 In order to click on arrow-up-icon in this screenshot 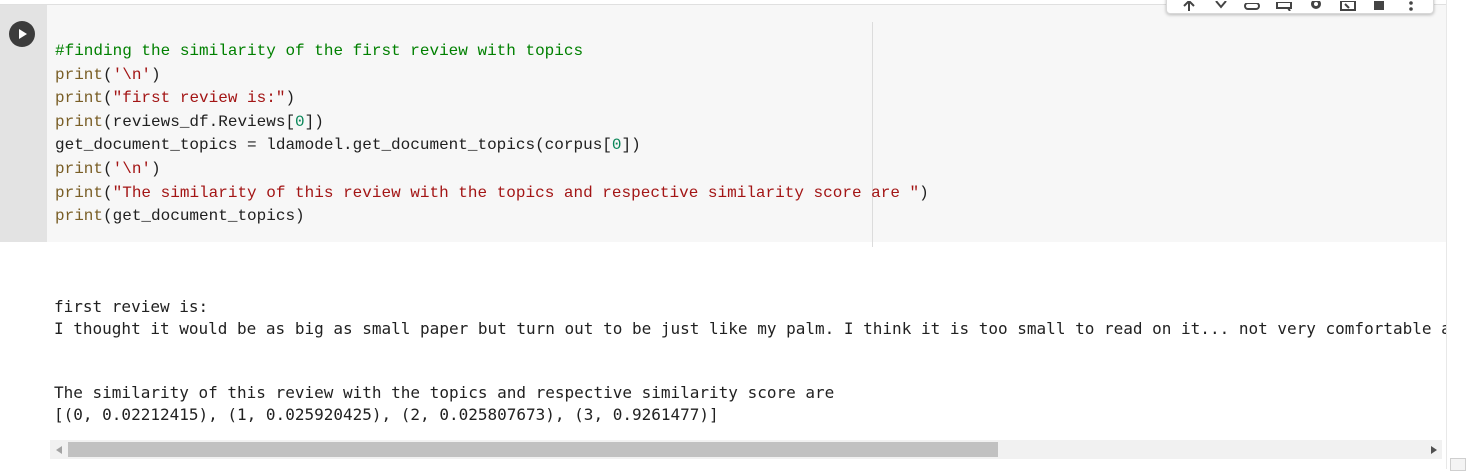, I will do `click(1189, 5)`.